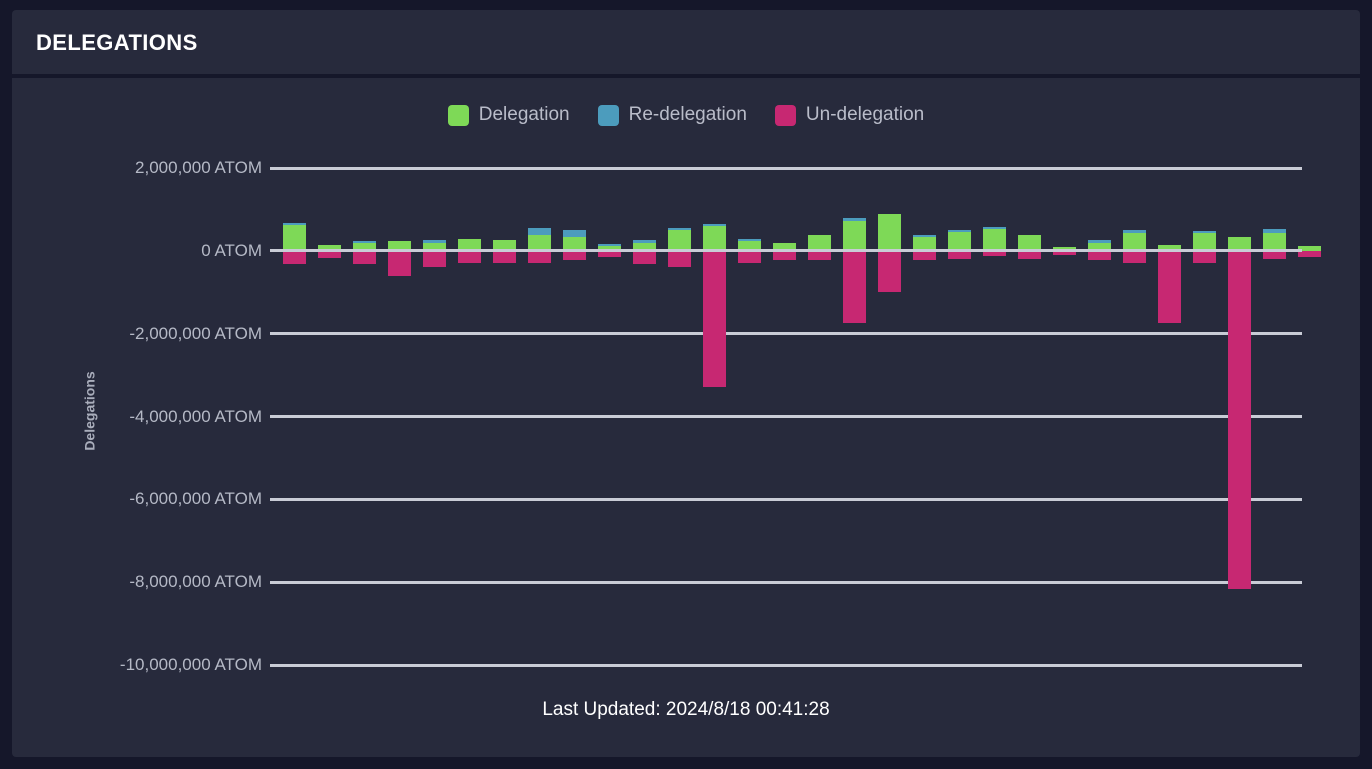 This screenshot has width=1372, height=769. Describe the element at coordinates (786, 251) in the screenshot. I see `zero-baseline` at that location.